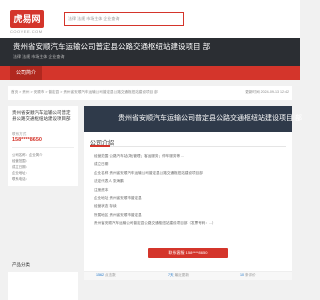  What do you see at coordinates (188, 253) in the screenshot?
I see `contact-service-button: 联系客服 158****8650` at bounding box center [188, 253].